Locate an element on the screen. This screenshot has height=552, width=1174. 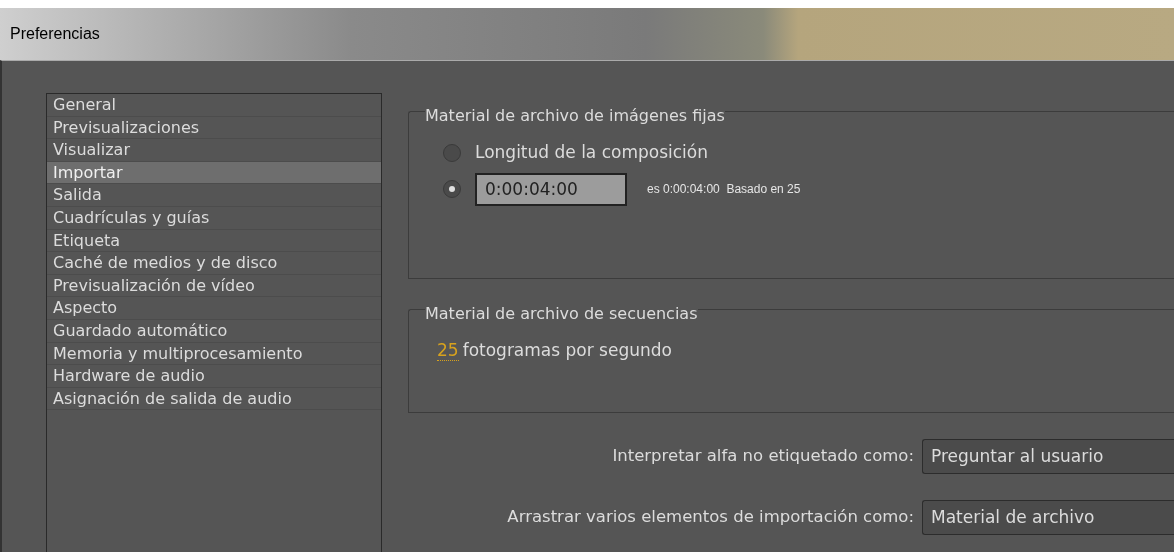
window-title: Preferencias is located at coordinates (55, 34).